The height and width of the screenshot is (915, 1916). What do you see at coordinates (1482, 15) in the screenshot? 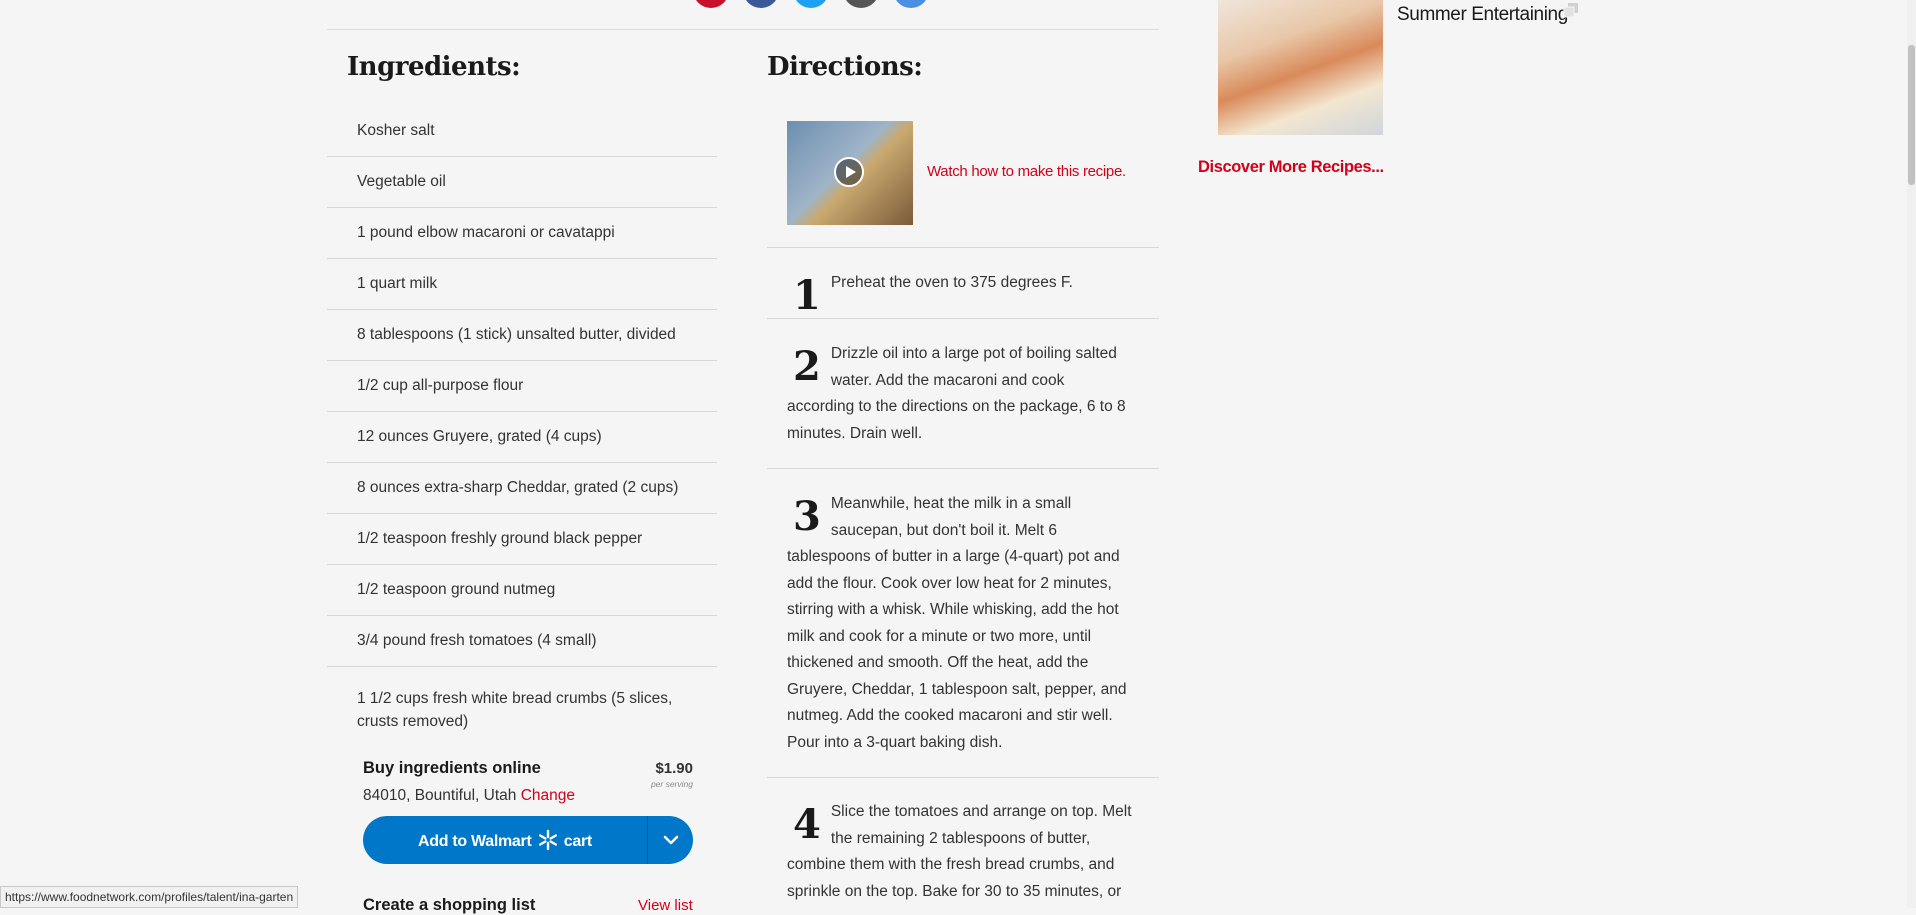
I see `promo-title-link: Summer Entertaining` at bounding box center [1482, 15].